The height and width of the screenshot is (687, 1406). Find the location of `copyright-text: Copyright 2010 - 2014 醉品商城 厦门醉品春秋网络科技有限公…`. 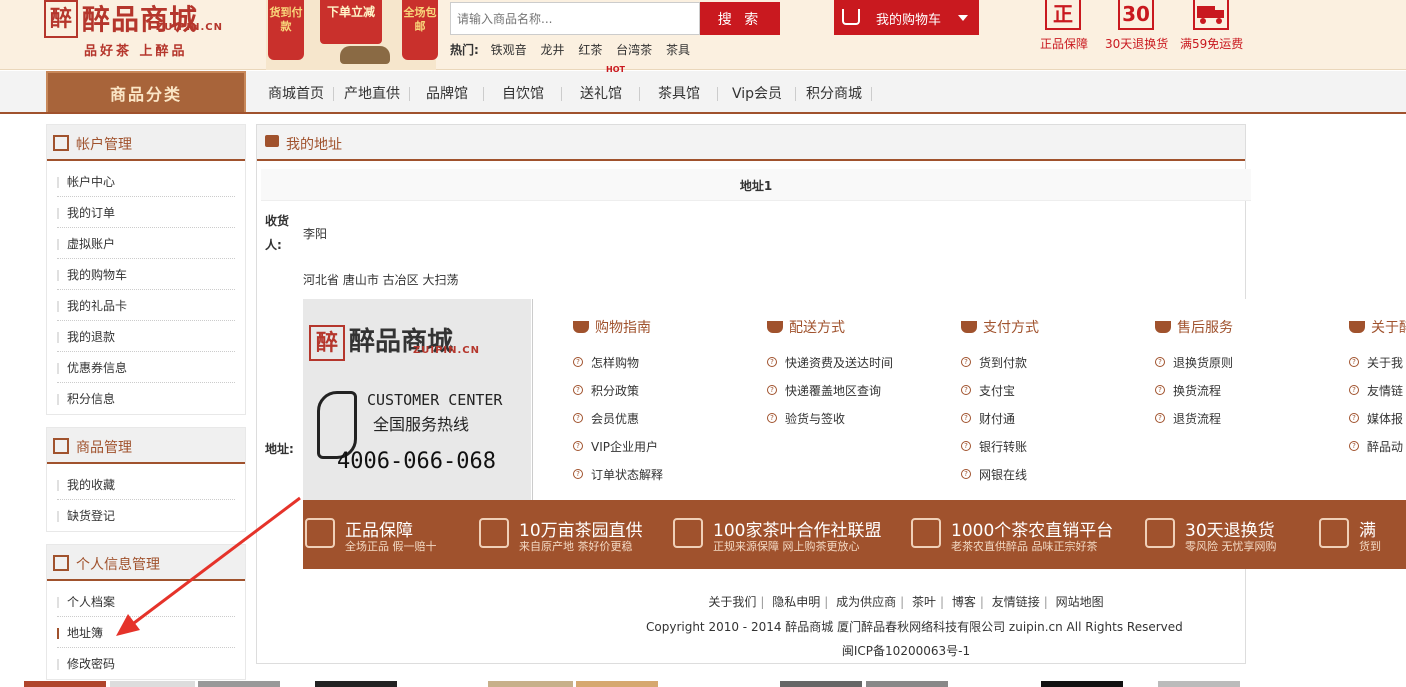

copyright-text: Copyright 2010 - 2014 醉品商城 厦门醉品春秋网络科技有限公… is located at coordinates (914, 627).